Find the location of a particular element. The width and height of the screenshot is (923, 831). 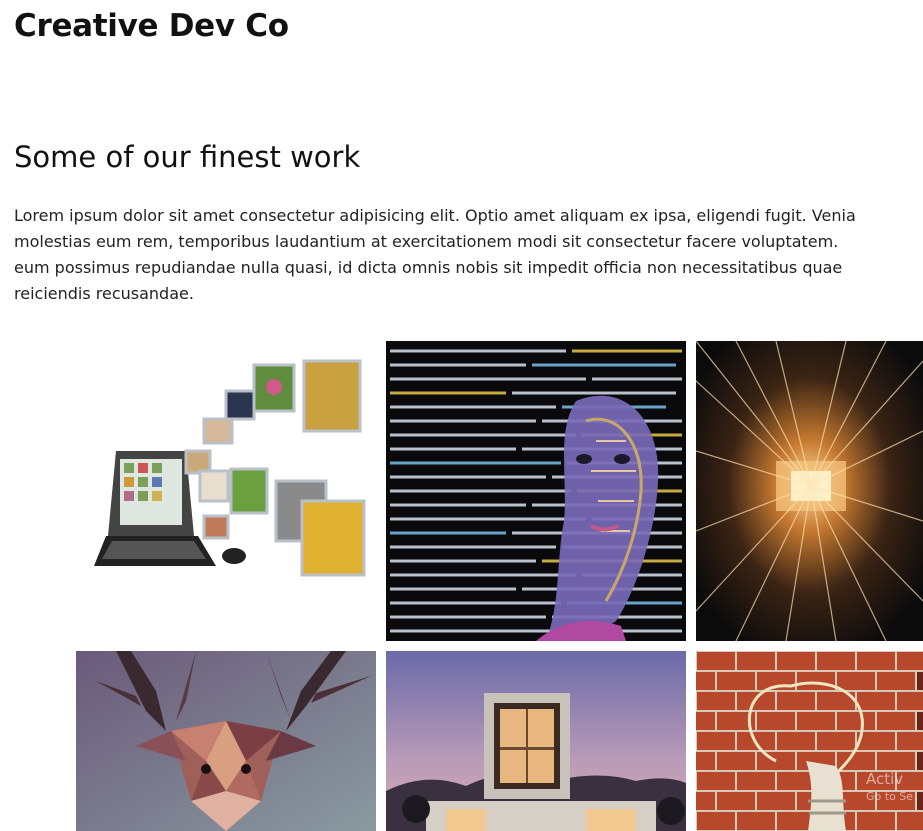

gallery-image-code-face is located at coordinates (536, 491).